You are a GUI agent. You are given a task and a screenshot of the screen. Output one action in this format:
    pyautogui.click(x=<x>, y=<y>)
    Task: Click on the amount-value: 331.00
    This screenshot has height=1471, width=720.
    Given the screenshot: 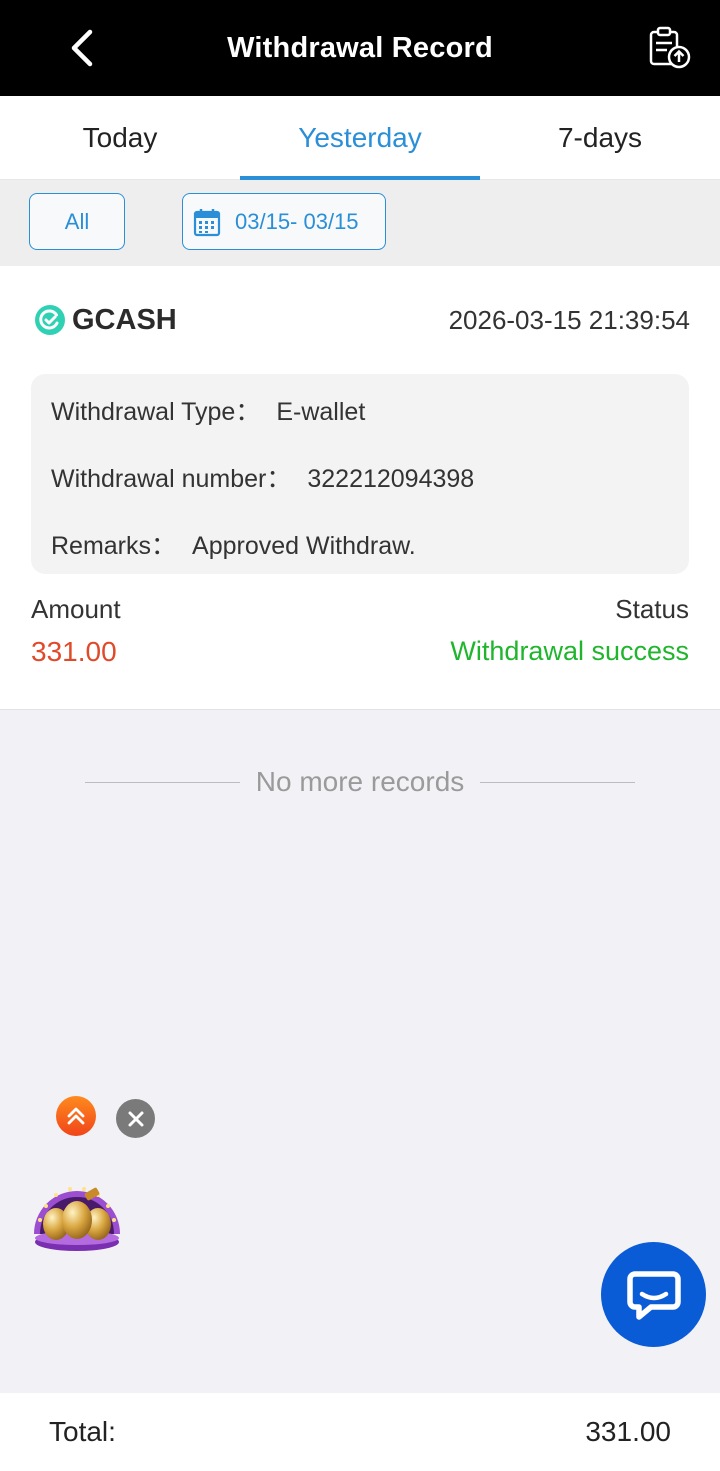 What is the action you would take?
    pyautogui.click(x=74, y=651)
    